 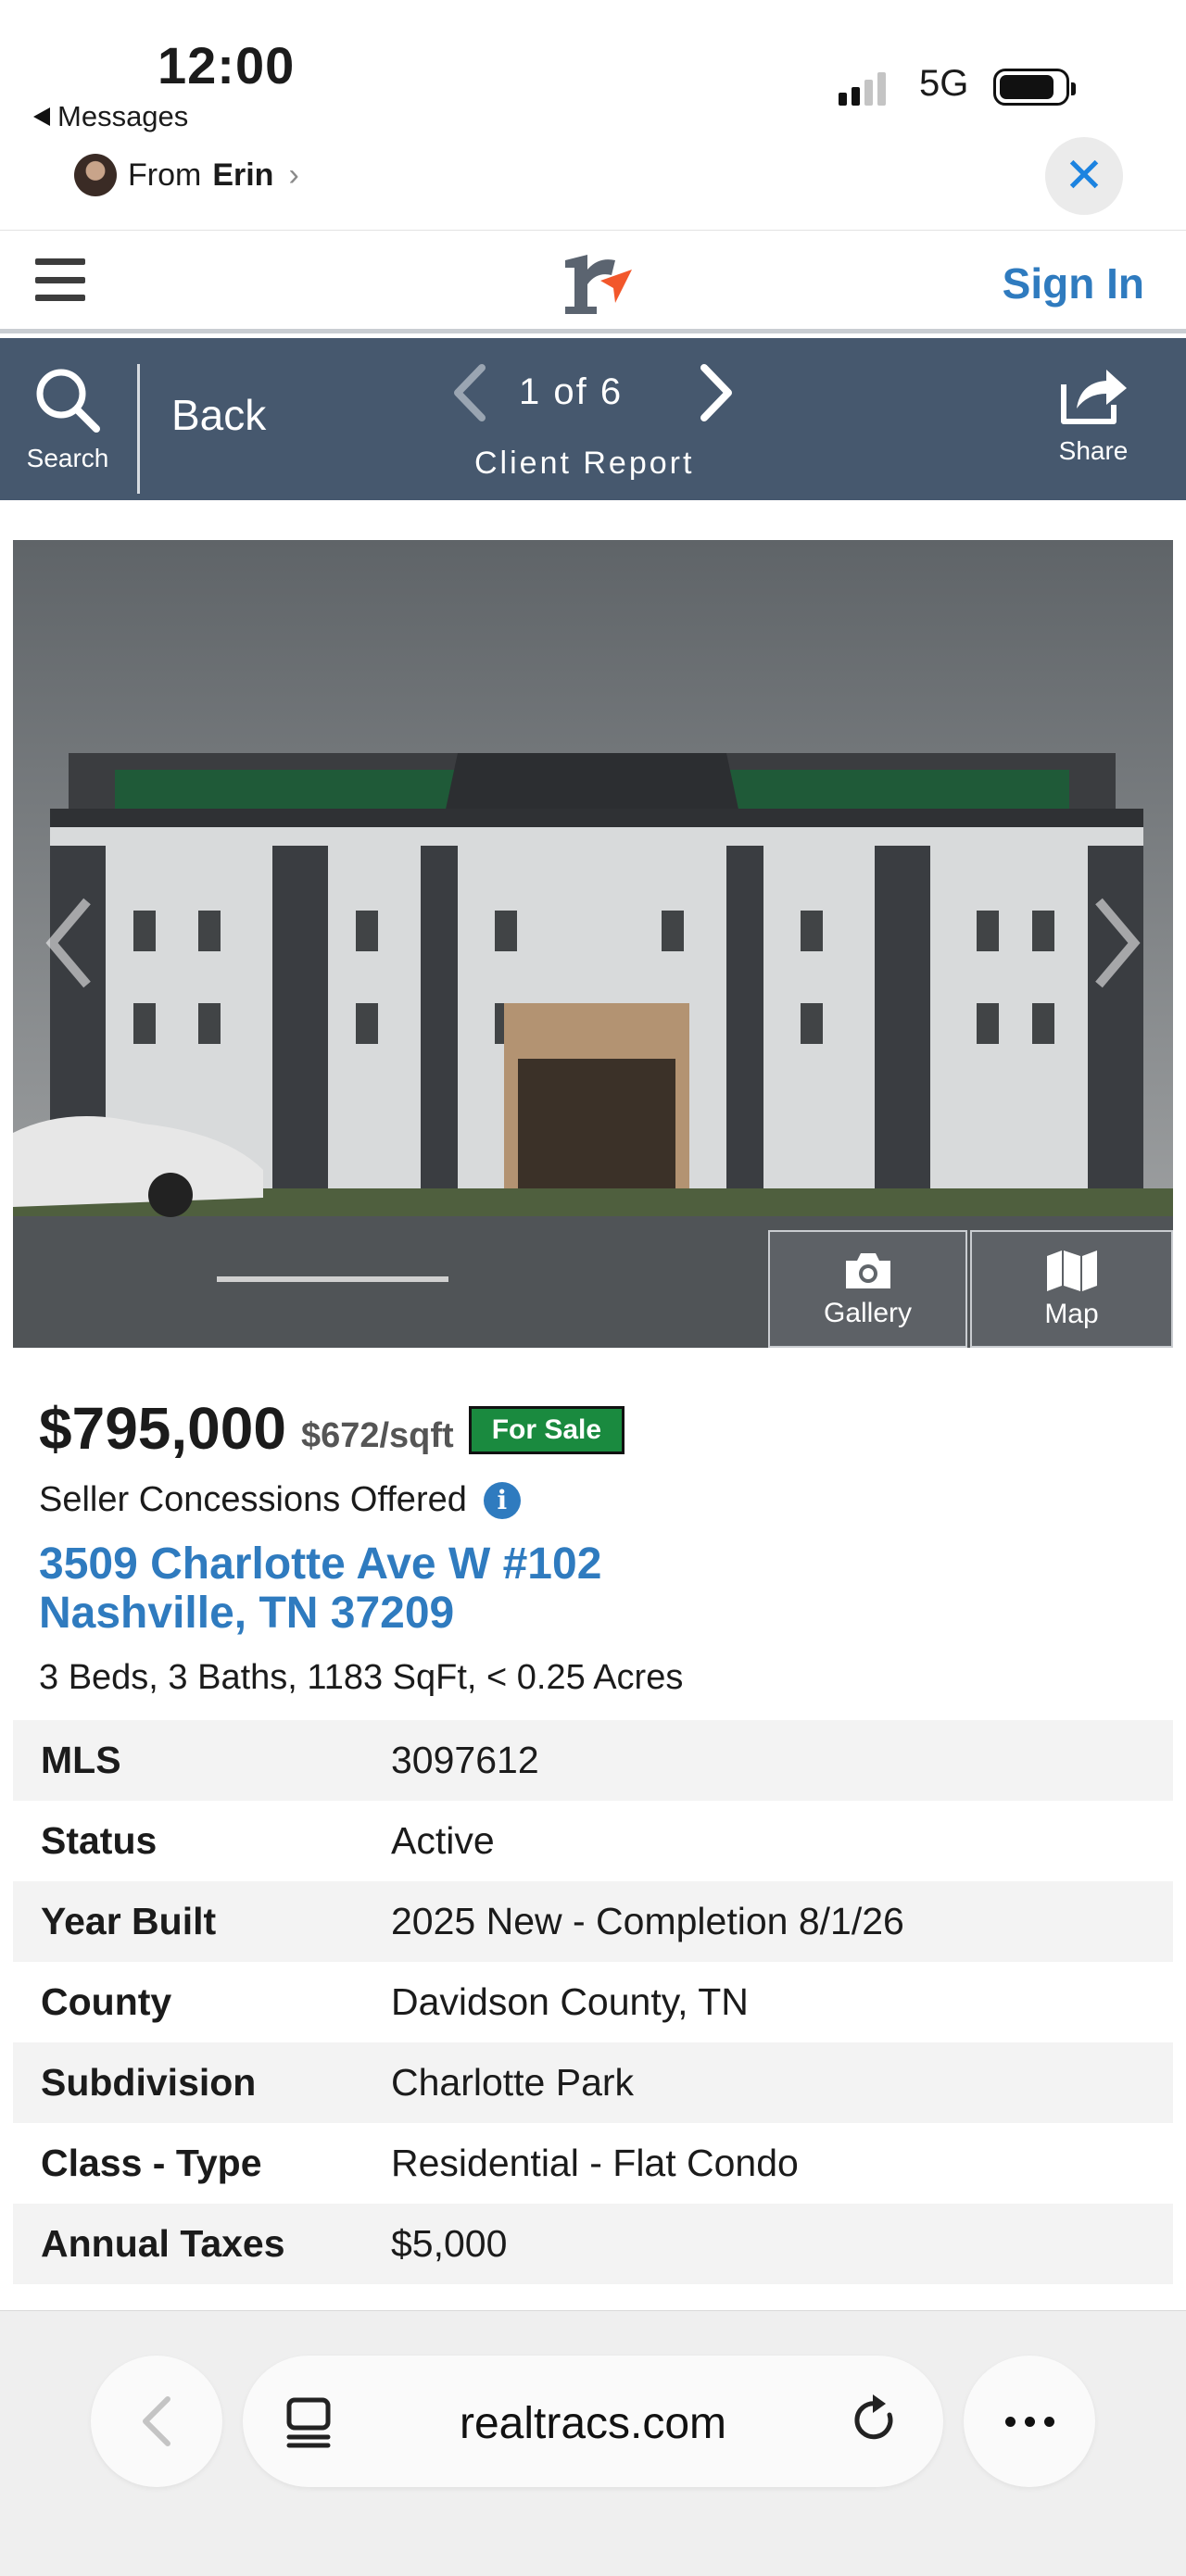 What do you see at coordinates (1034, 87) in the screenshot?
I see `battery-icon` at bounding box center [1034, 87].